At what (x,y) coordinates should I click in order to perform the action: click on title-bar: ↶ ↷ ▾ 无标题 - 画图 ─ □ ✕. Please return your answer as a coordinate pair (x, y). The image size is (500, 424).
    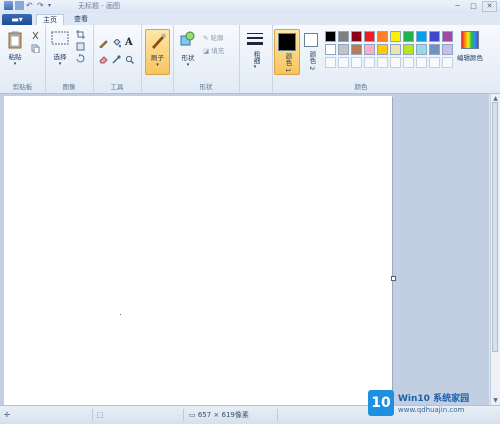
    Looking at the image, I should click on (250, 7).